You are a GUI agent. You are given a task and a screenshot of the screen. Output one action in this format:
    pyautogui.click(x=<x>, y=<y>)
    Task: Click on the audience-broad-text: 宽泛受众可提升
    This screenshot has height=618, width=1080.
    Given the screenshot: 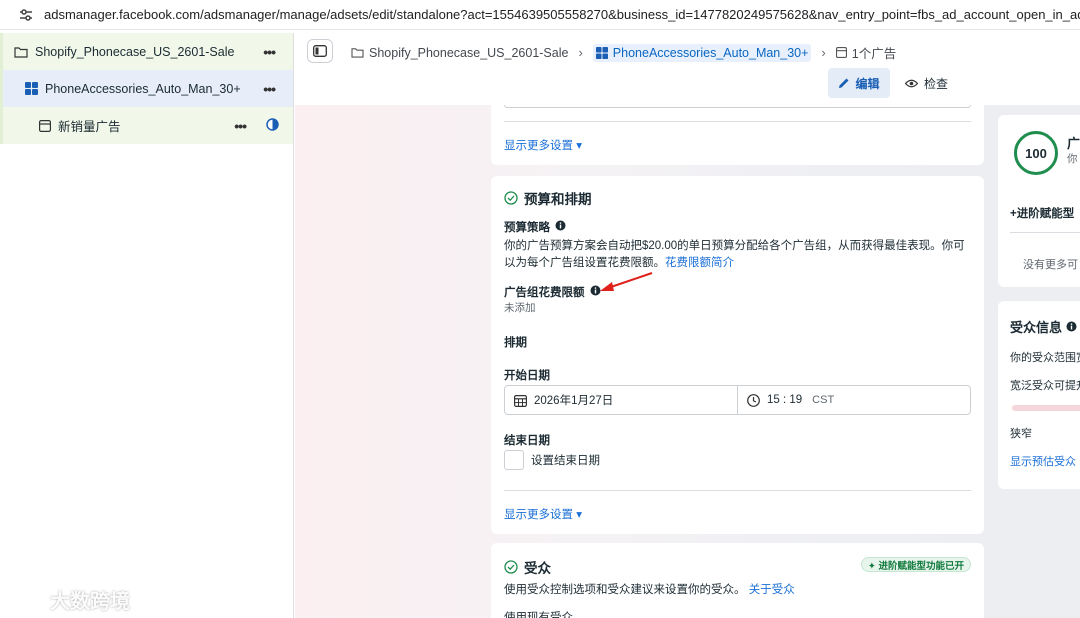 What is the action you would take?
    pyautogui.click(x=1045, y=386)
    